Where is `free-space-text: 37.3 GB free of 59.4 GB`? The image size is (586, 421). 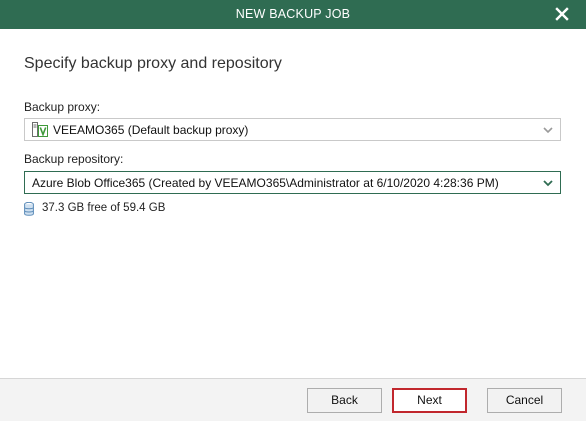
free-space-text: 37.3 GB free of 59.4 GB is located at coordinates (104, 208).